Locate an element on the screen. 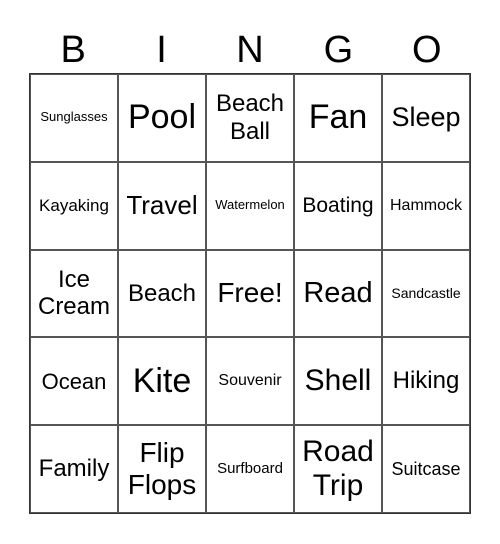 Image resolution: width=500 pixels, height=544 pixels. header-letter-n: N is located at coordinates (250, 50).